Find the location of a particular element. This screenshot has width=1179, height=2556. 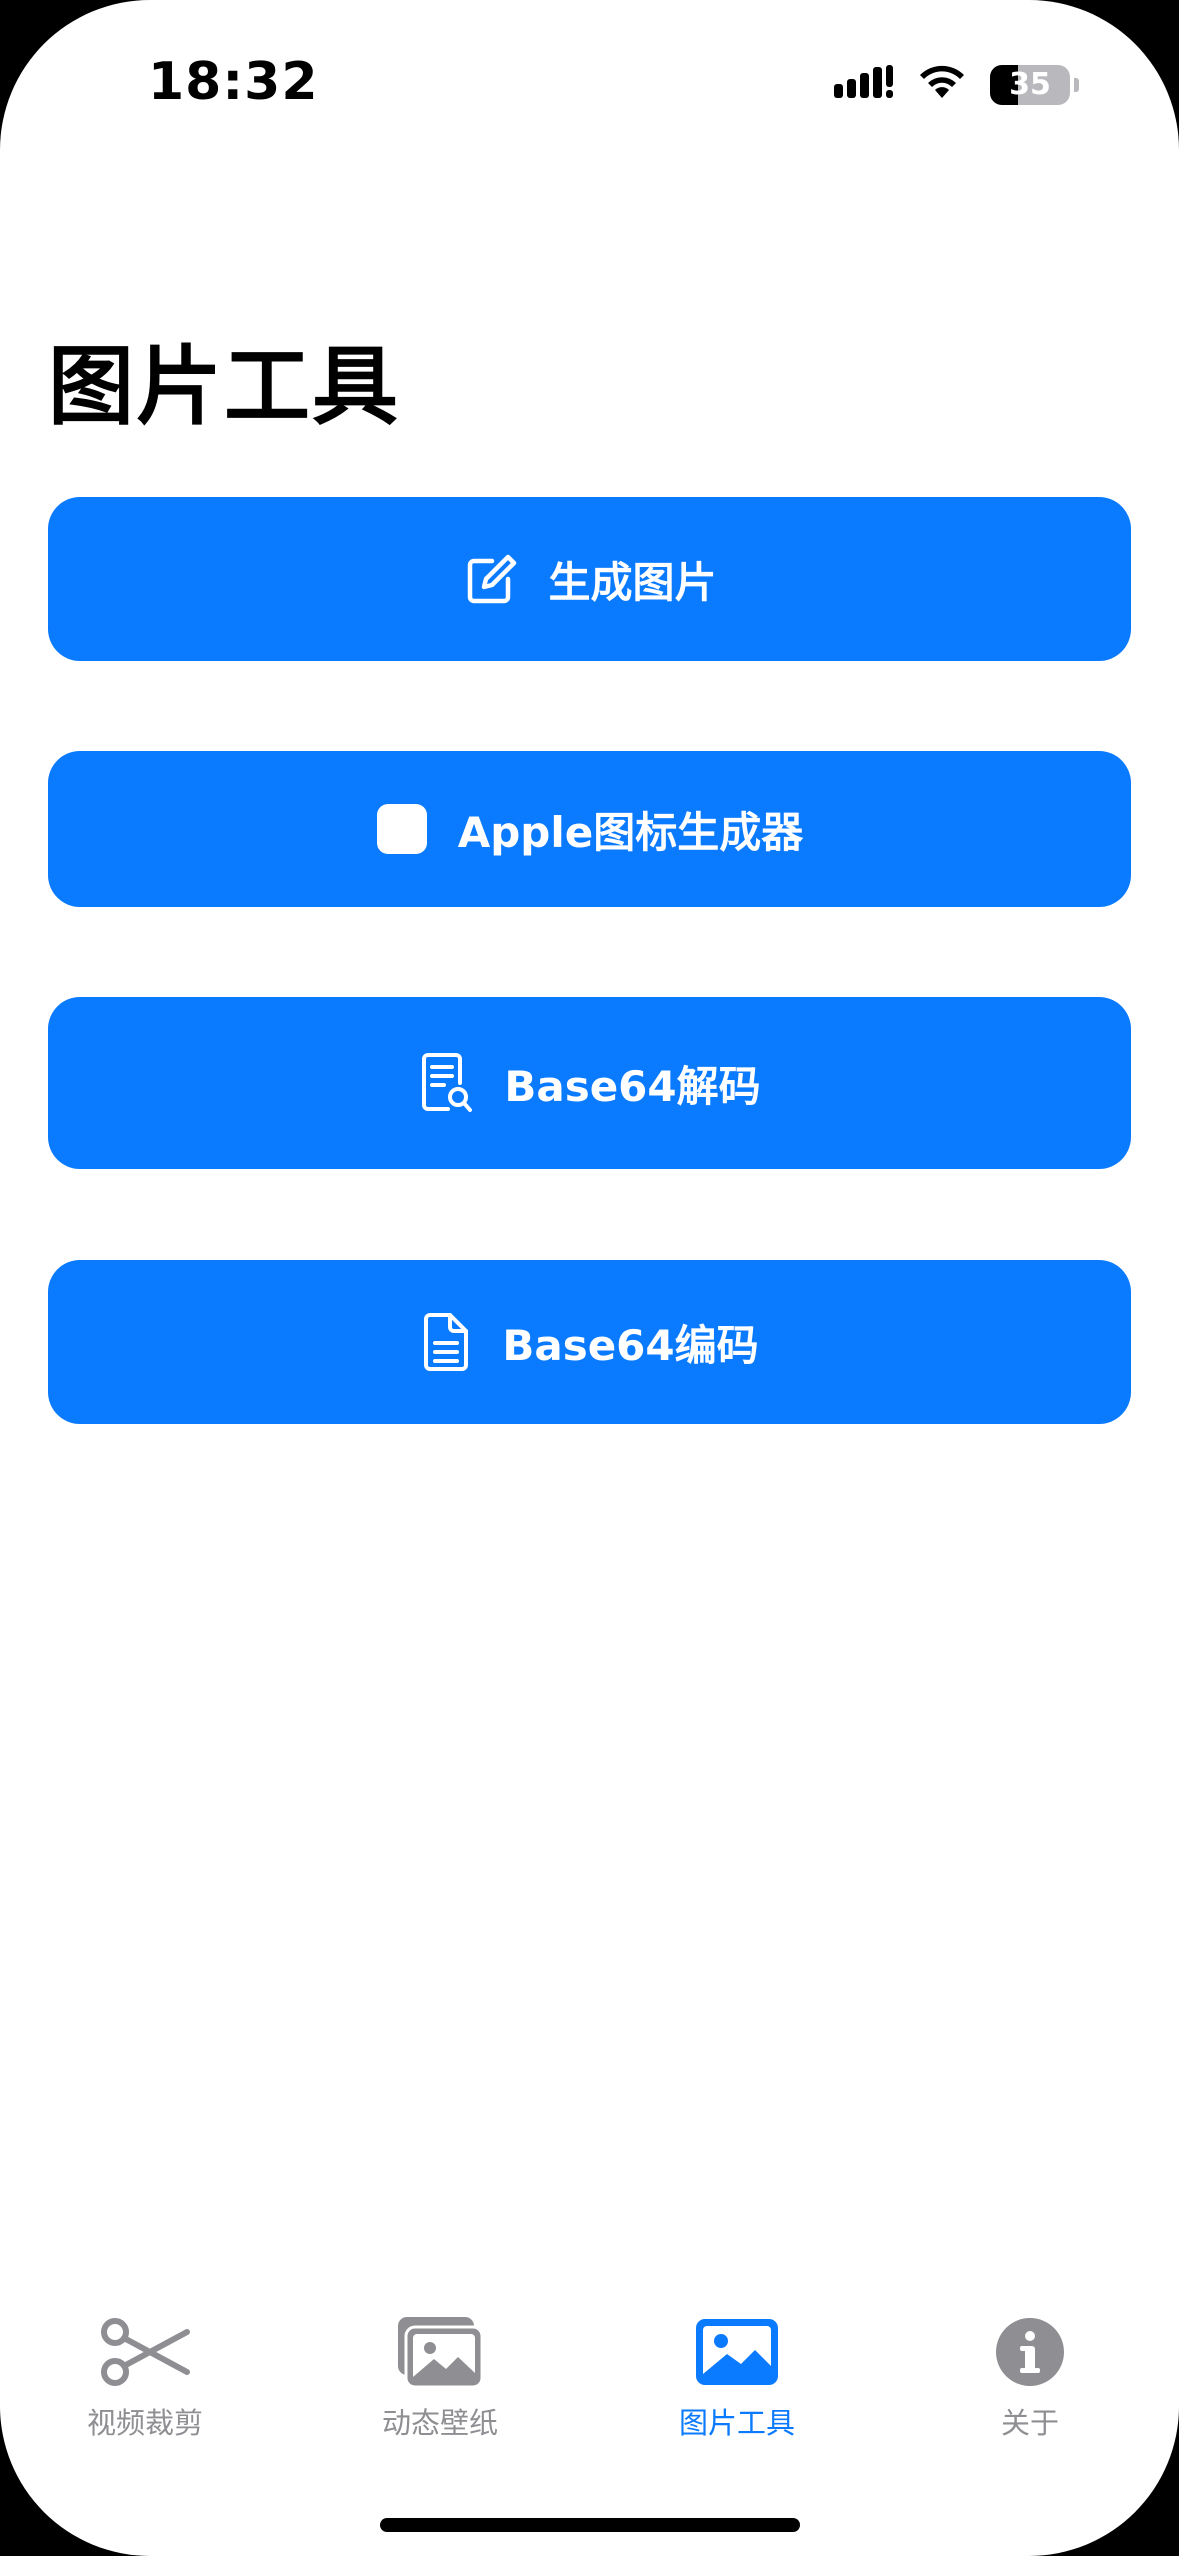

document-text-icon is located at coordinates (446, 1342).